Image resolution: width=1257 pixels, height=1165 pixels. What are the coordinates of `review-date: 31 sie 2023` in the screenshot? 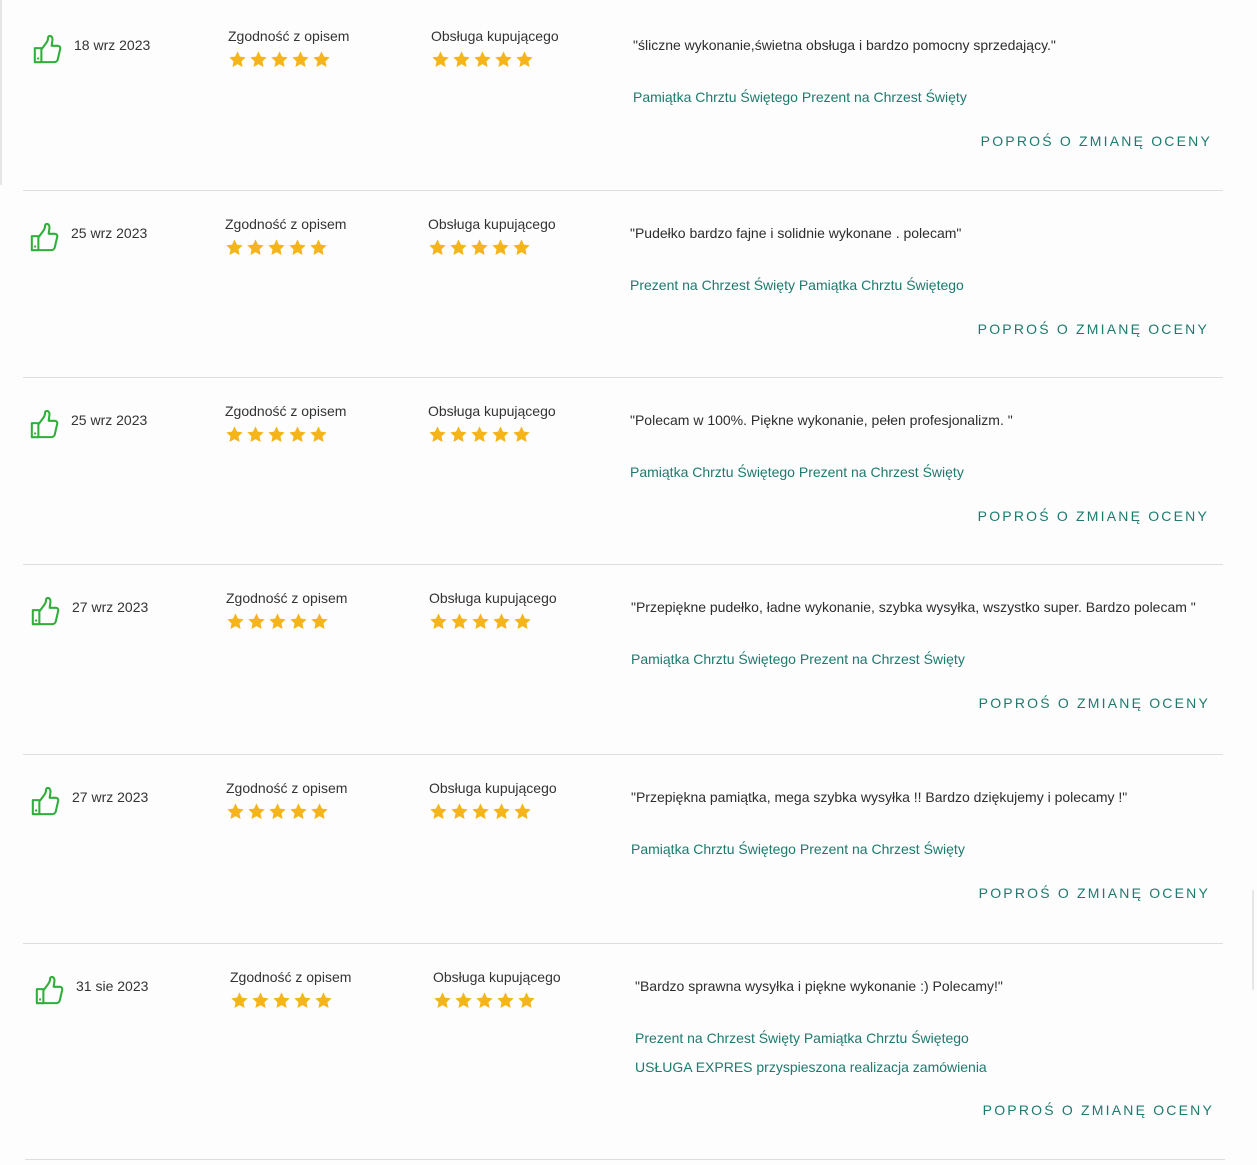 It's located at (112, 986).